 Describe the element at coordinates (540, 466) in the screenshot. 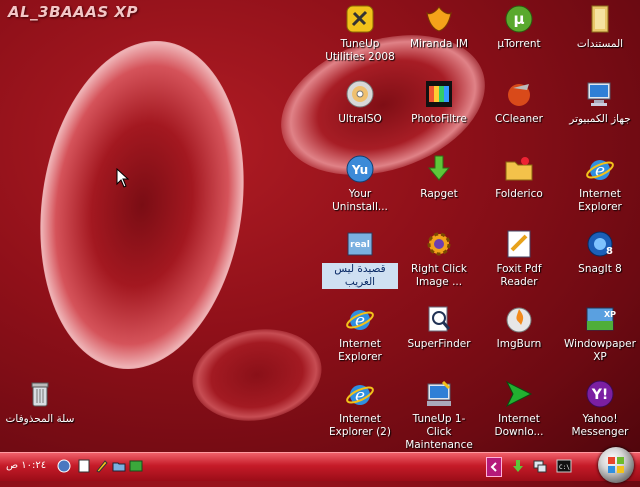

I see `network-tray-icon` at that location.